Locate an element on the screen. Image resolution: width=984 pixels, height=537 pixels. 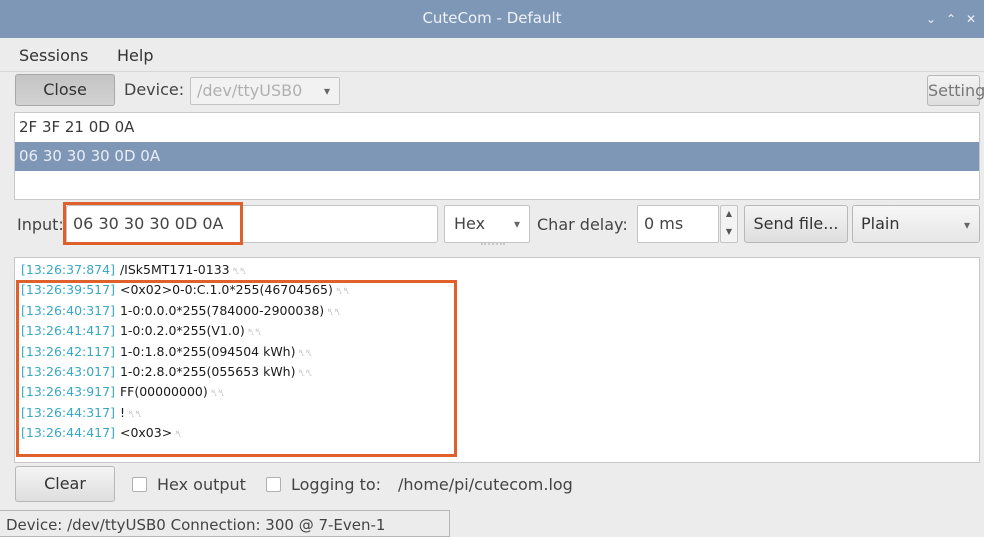
spin-up-icon: ▲ is located at coordinates (729, 215).